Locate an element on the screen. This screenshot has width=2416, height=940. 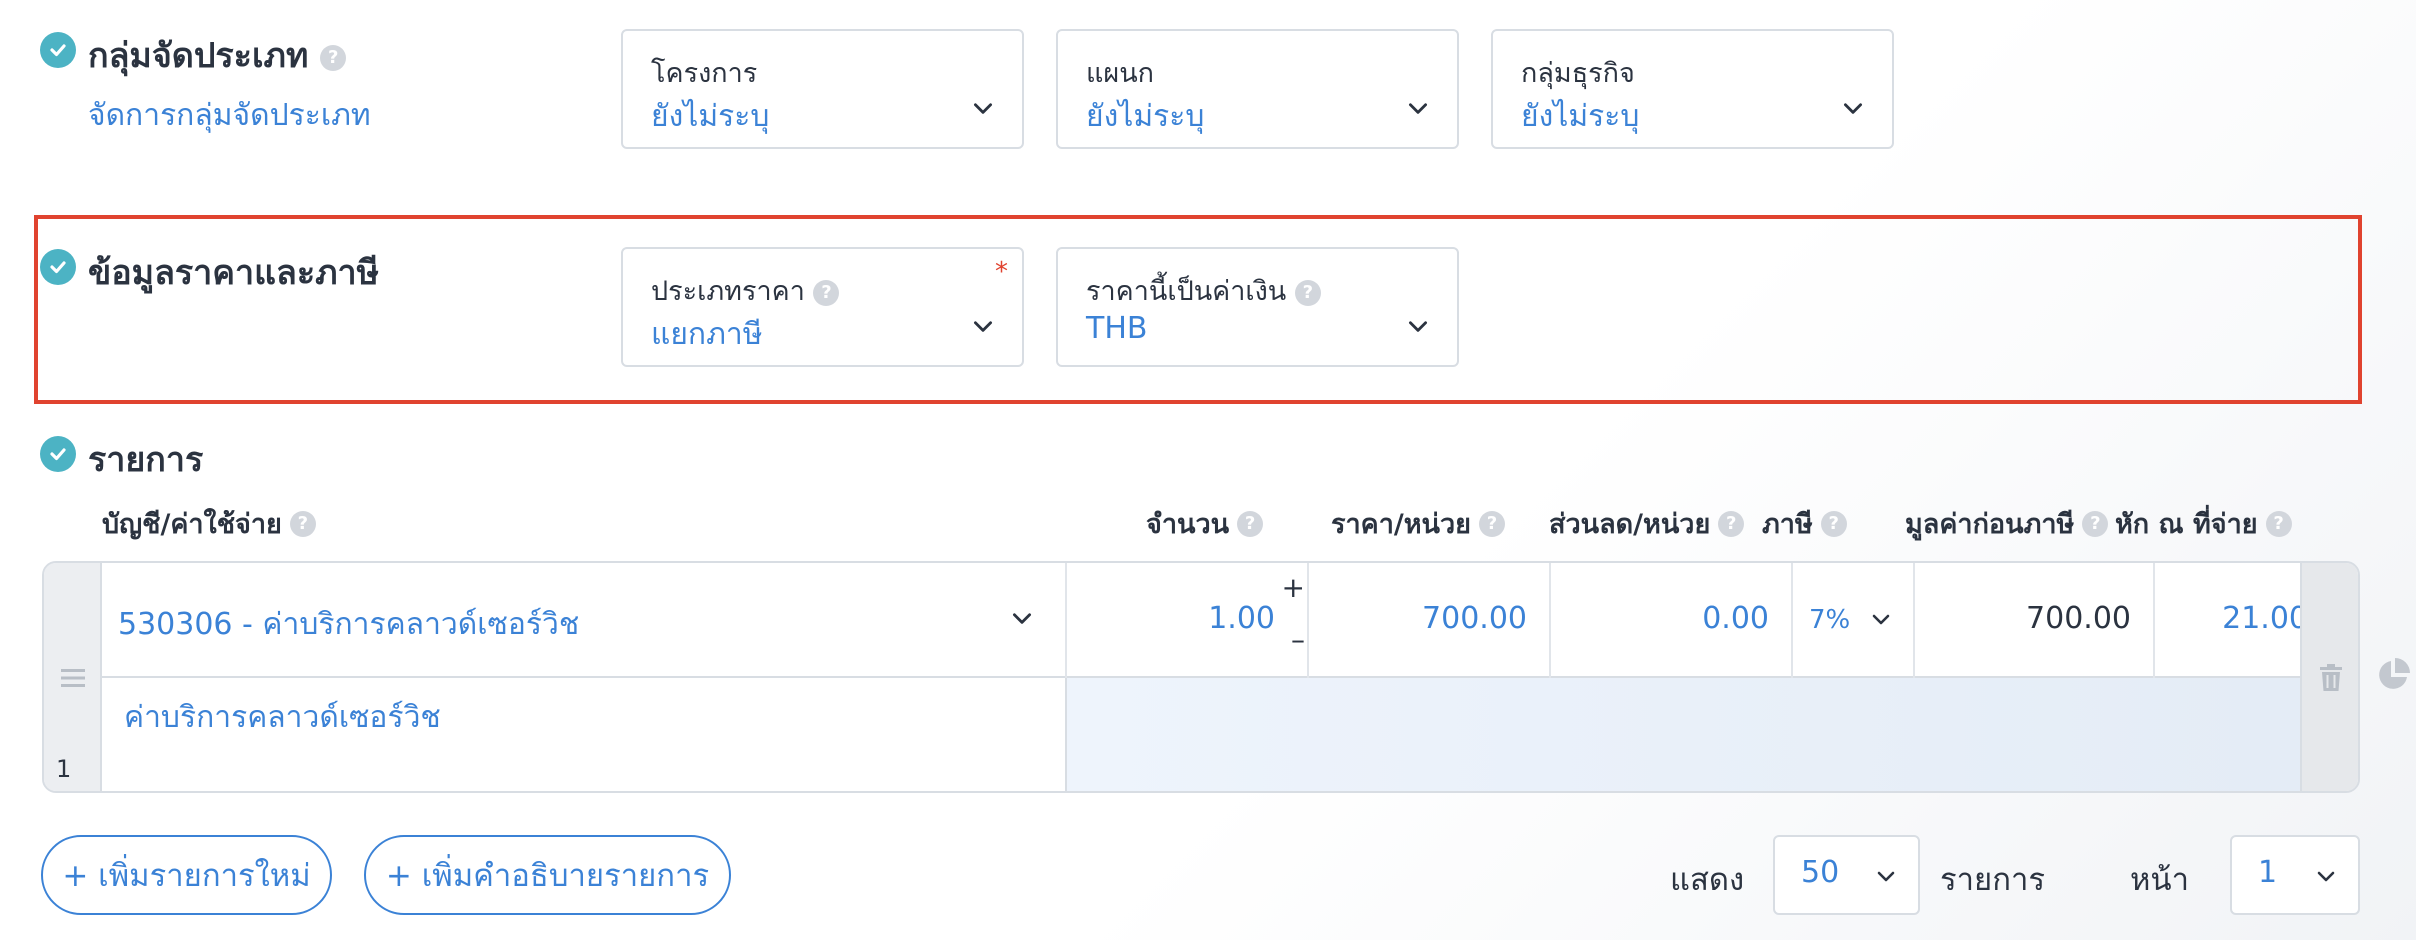
discount-value: 0.00 is located at coordinates (1735, 618).